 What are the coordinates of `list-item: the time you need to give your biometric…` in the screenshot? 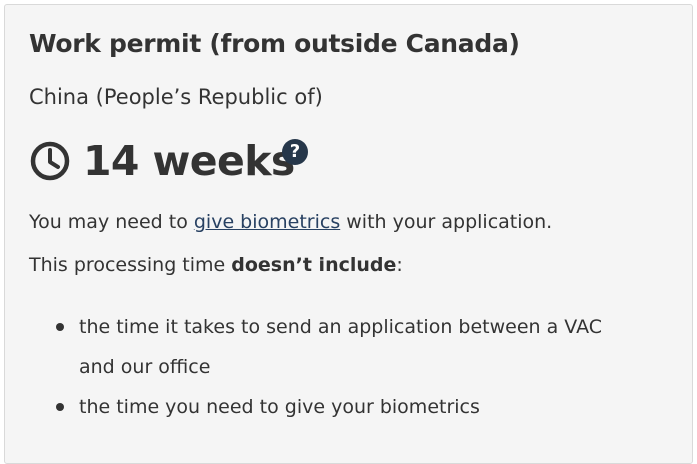 It's located at (349, 407).